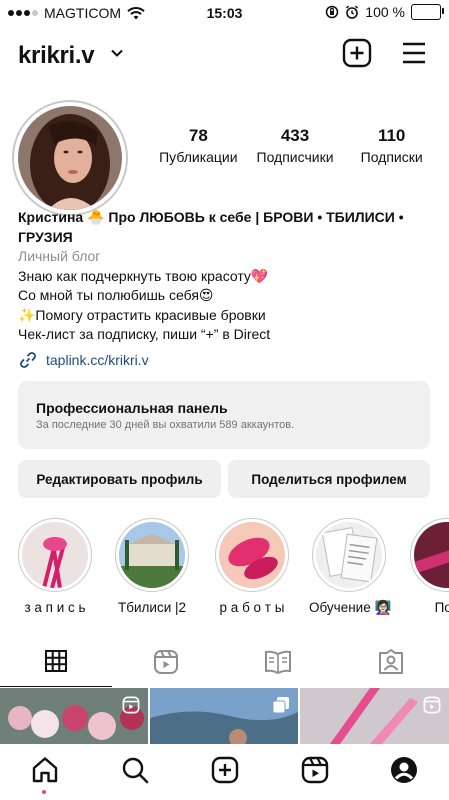 The height and width of the screenshot is (800, 449). I want to click on stat-value: 78, so click(198, 135).